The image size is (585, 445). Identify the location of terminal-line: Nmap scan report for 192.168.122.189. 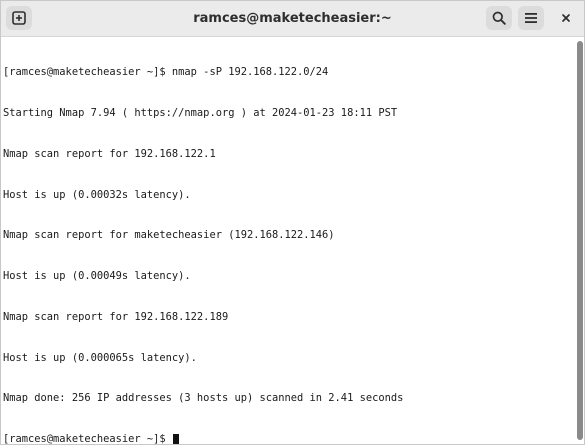
(116, 316).